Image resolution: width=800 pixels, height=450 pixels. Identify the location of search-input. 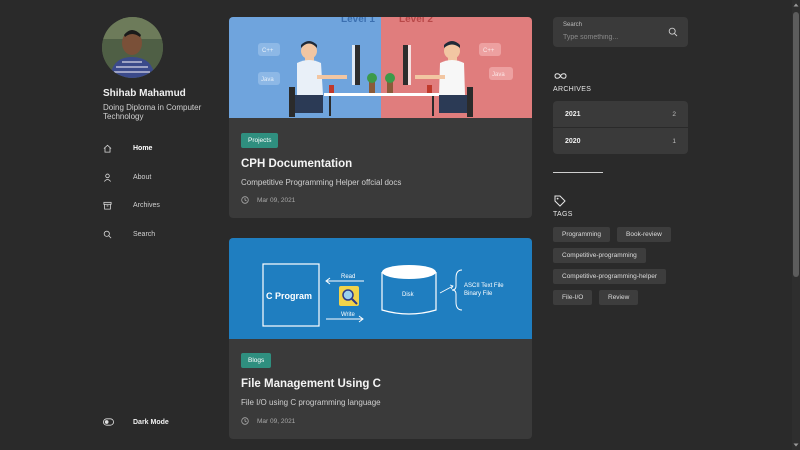
(613, 37).